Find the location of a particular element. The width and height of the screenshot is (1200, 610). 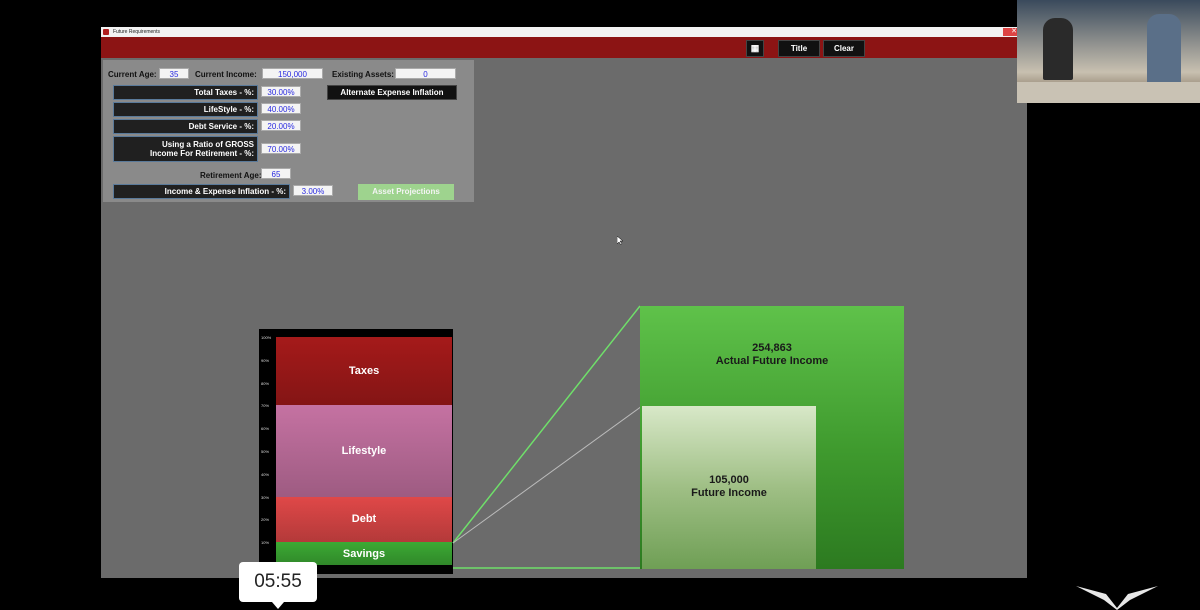

mouse-cursor-icon is located at coordinates (620, 241).